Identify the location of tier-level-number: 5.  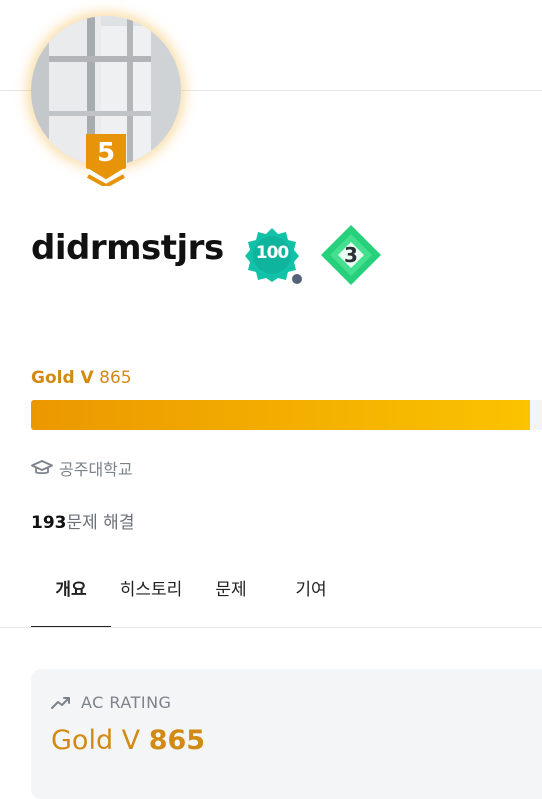
(106, 153).